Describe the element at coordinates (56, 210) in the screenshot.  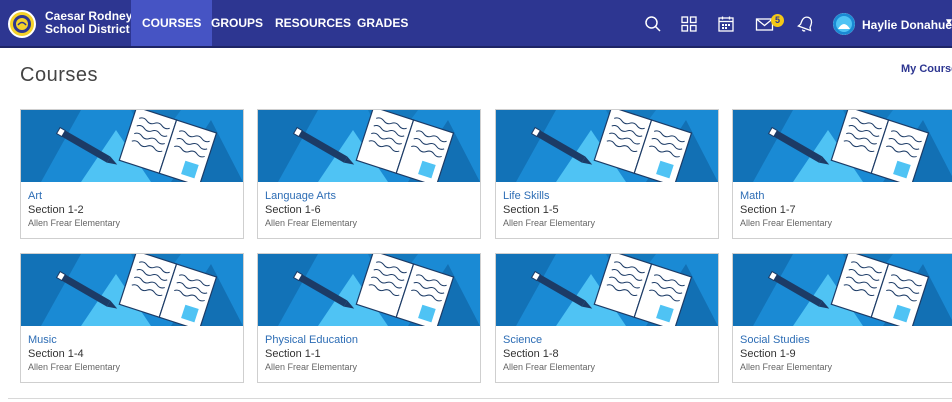
I see `course-section: Section 1-2` at that location.